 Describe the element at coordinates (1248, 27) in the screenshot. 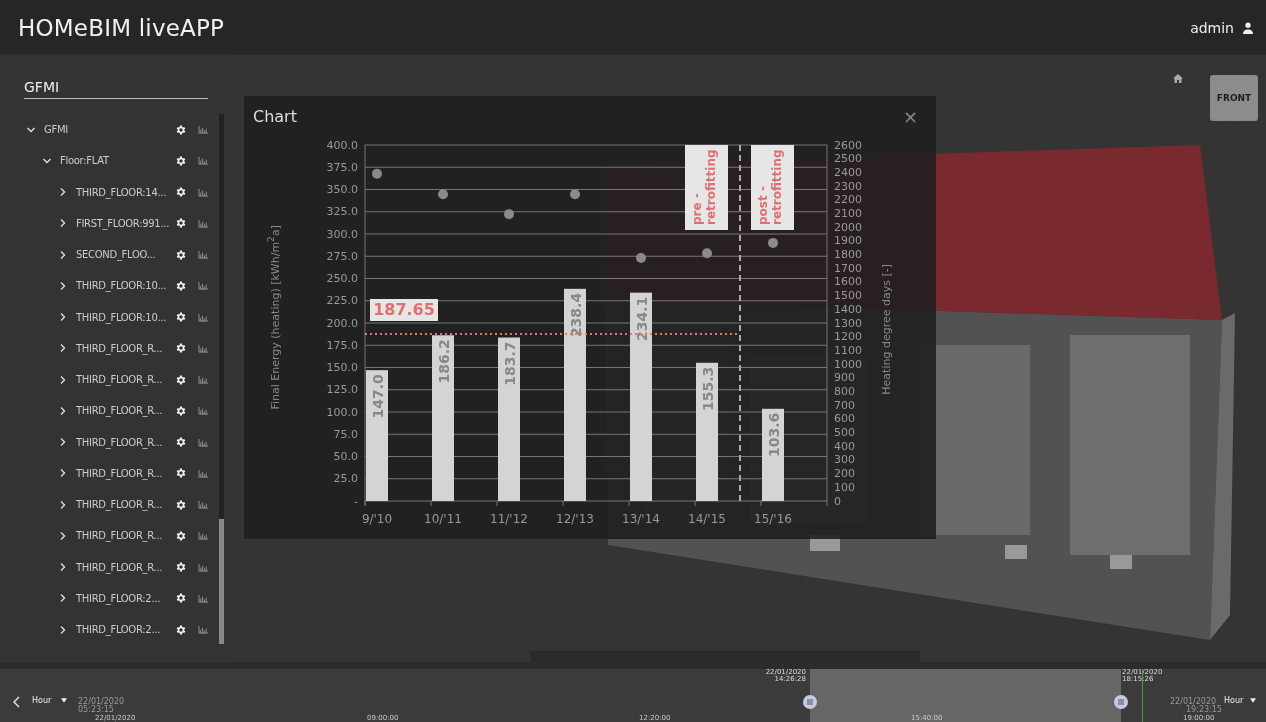

I see `user-icon` at that location.